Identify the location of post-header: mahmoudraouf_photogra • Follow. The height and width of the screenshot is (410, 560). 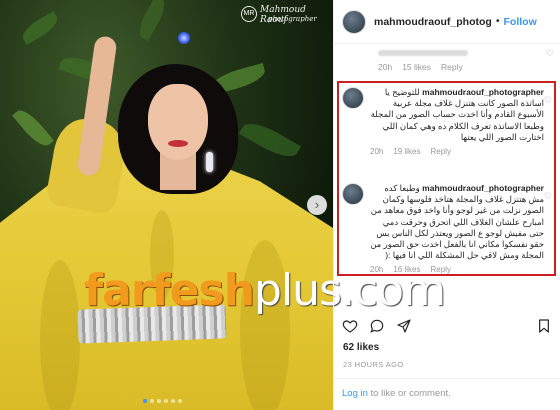
(447, 22).